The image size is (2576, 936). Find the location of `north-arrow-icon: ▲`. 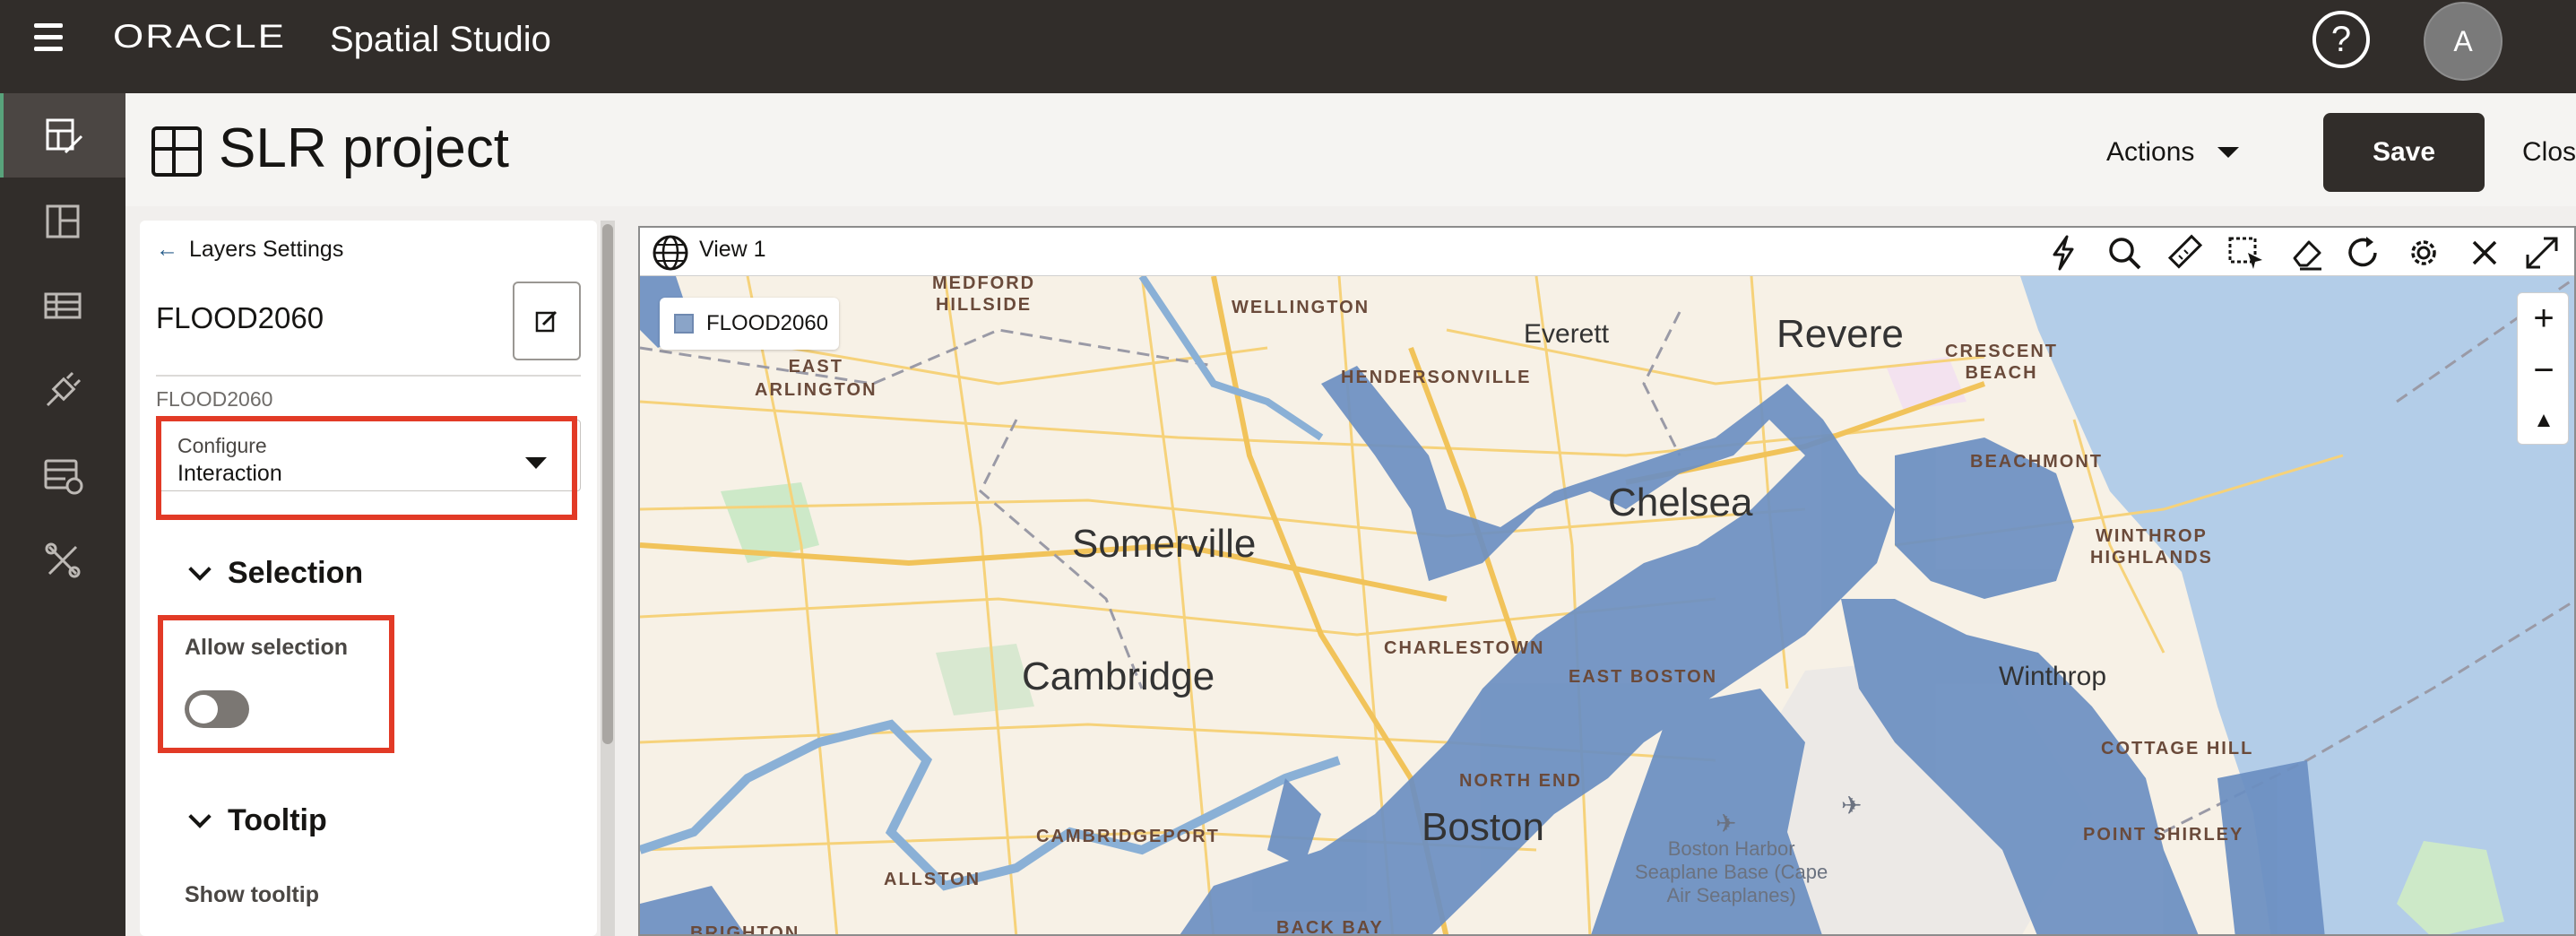

north-arrow-icon: ▲ is located at coordinates (2544, 420).